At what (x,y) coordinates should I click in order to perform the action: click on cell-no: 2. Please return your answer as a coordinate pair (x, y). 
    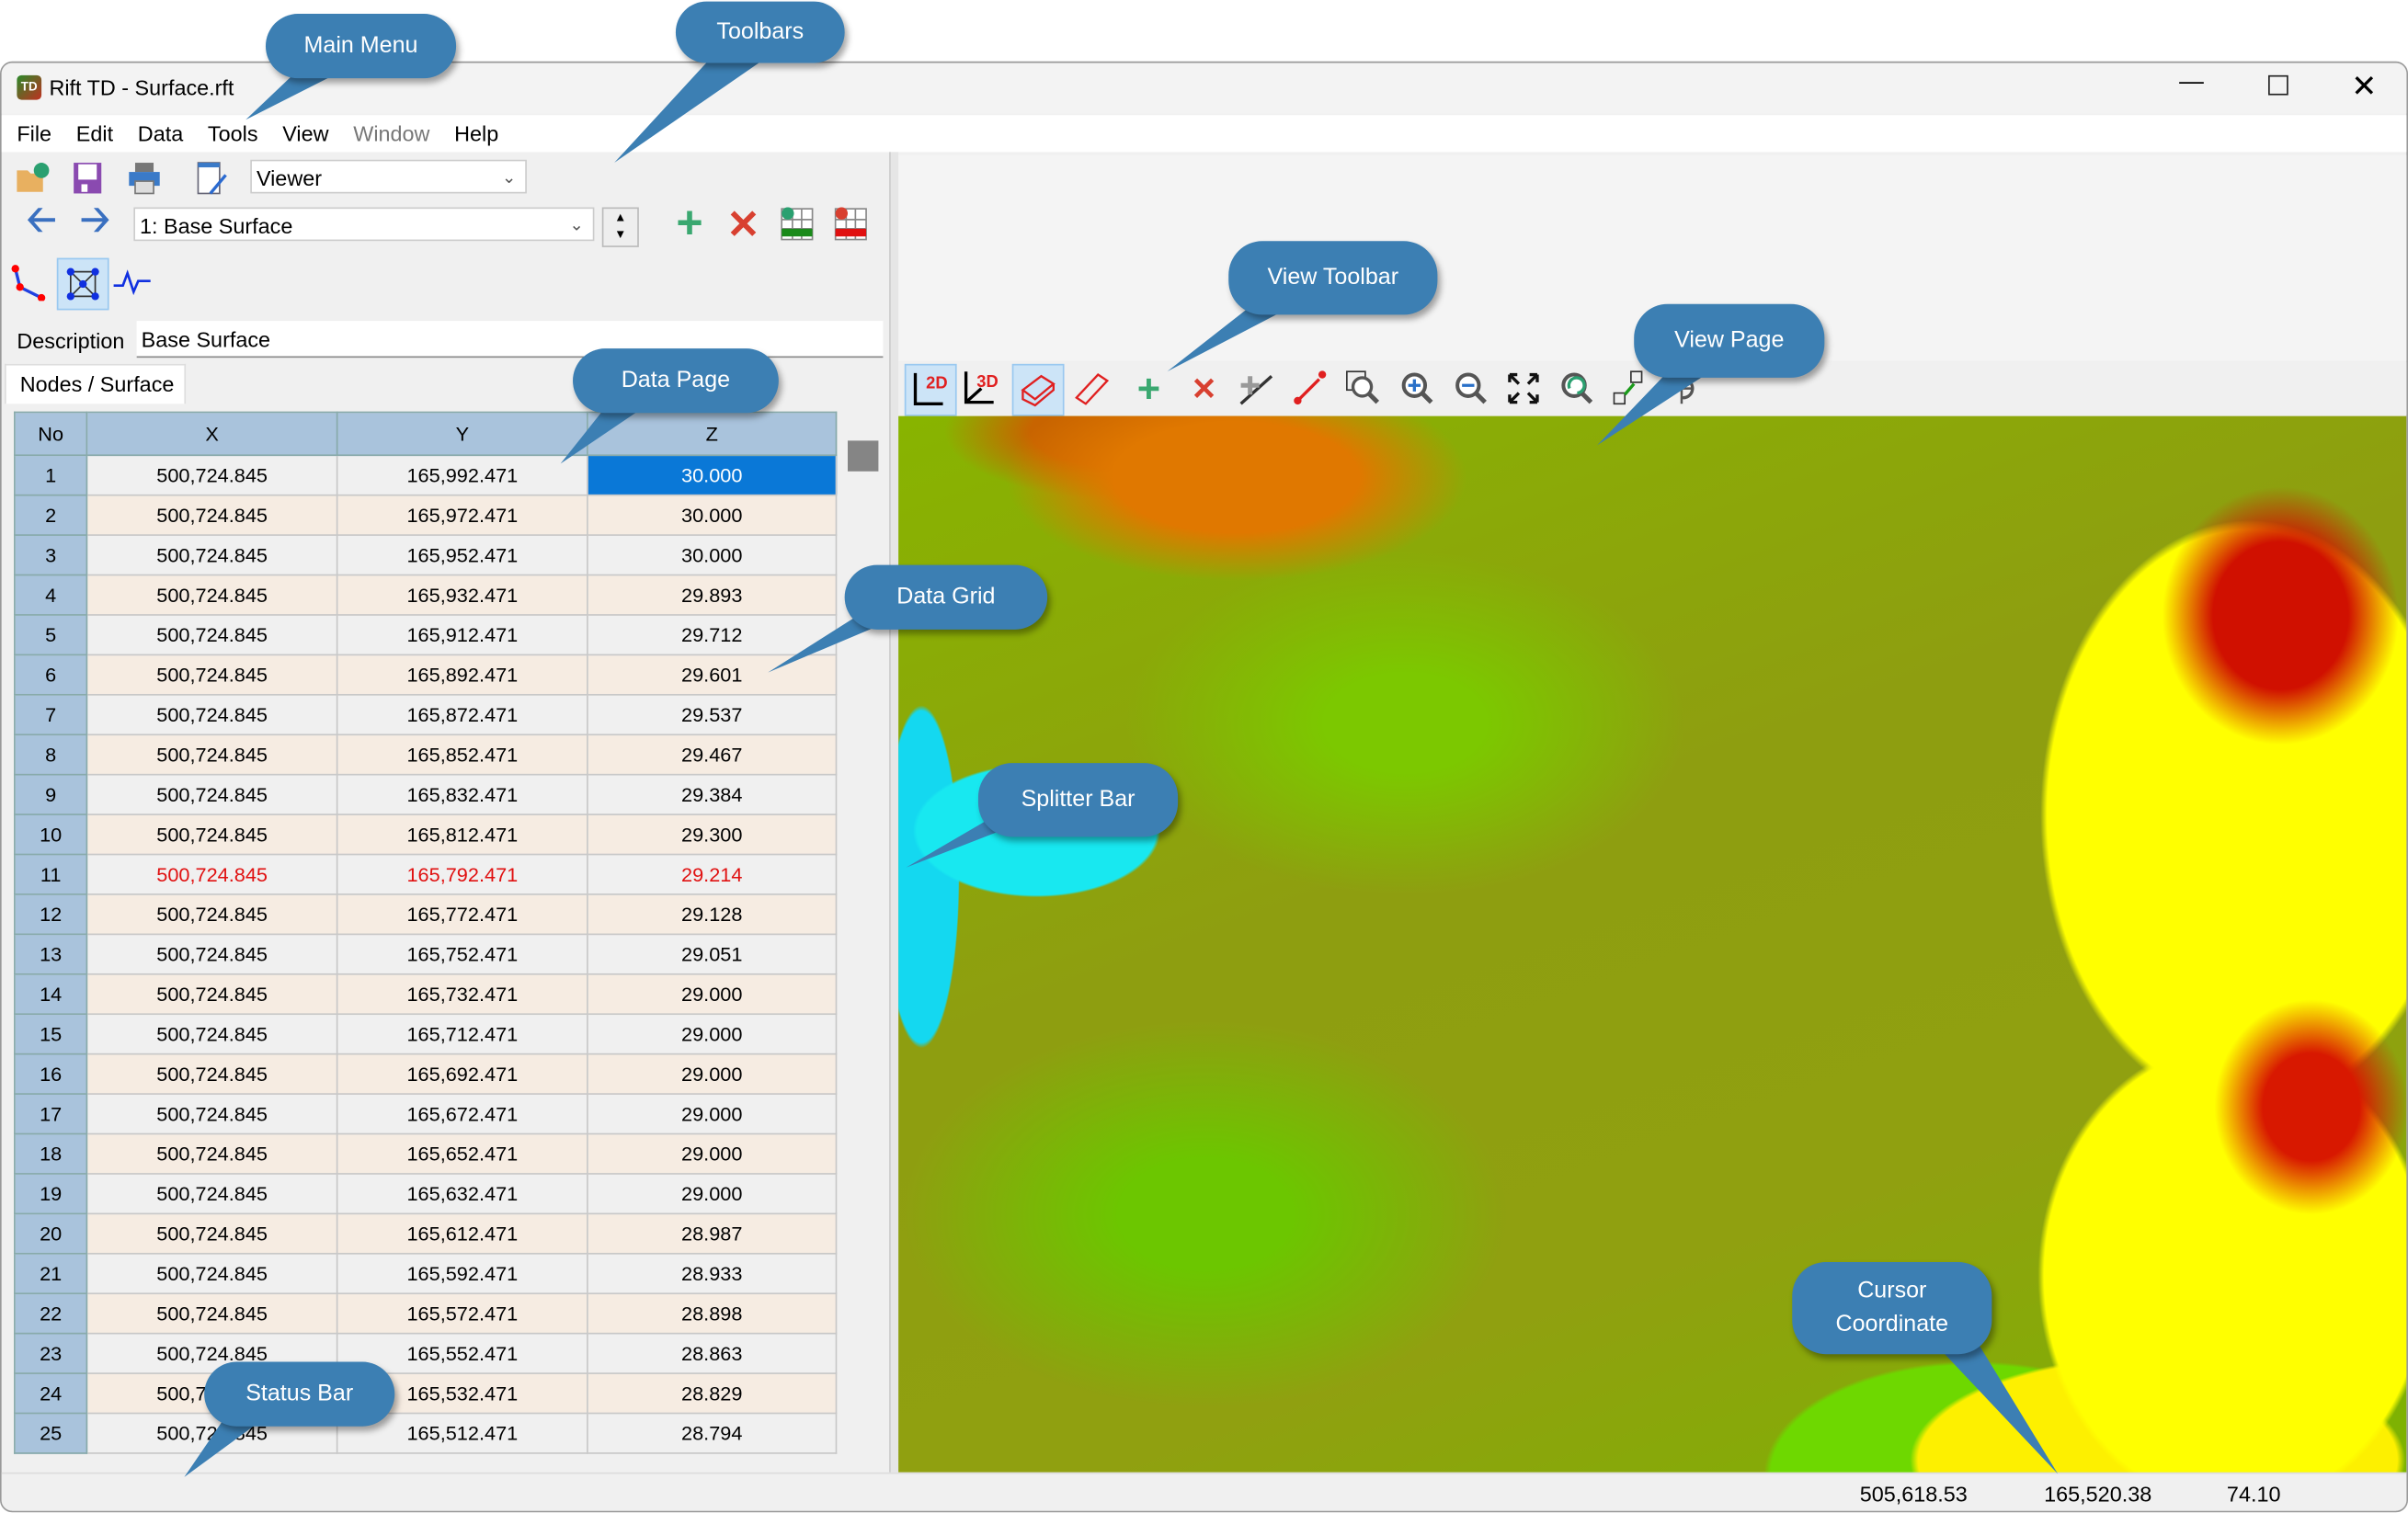
    Looking at the image, I should click on (51, 515).